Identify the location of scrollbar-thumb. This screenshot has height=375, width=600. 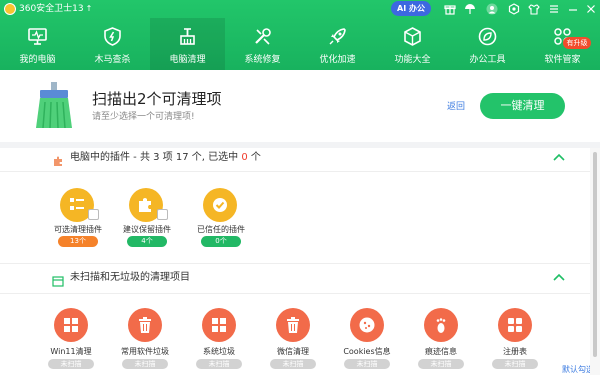
(595, 254).